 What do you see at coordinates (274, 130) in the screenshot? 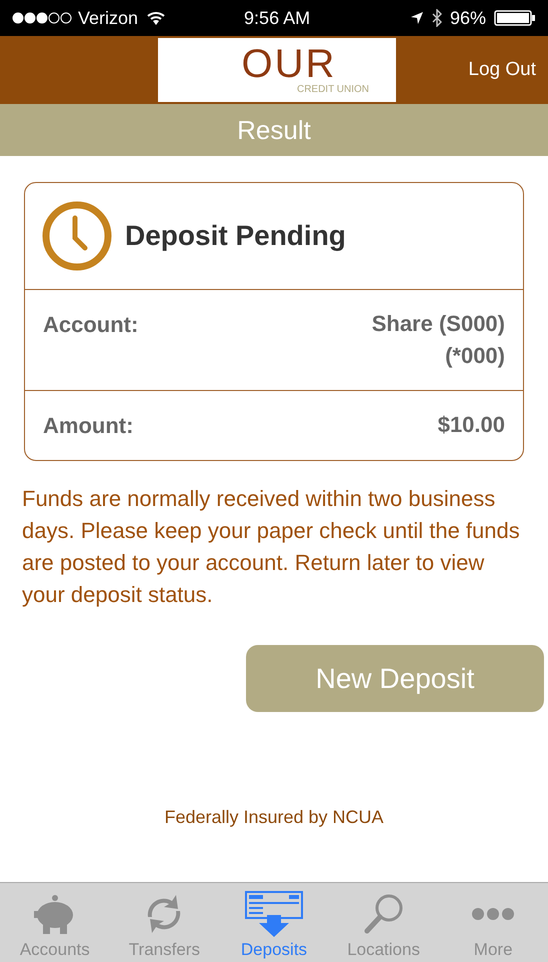
I see `page-title: Result` at bounding box center [274, 130].